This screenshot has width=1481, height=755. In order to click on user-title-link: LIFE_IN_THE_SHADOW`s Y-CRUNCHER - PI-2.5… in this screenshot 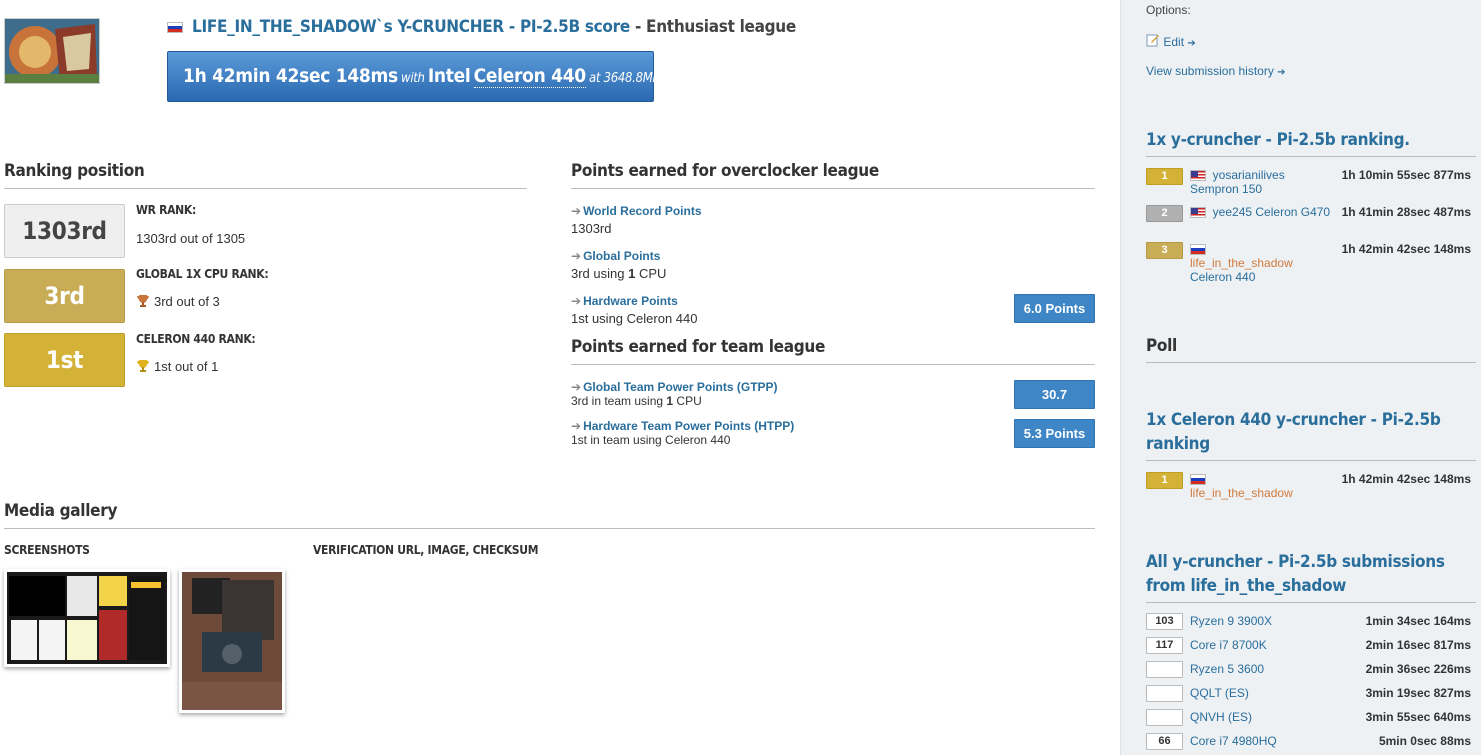, I will do `click(411, 27)`.